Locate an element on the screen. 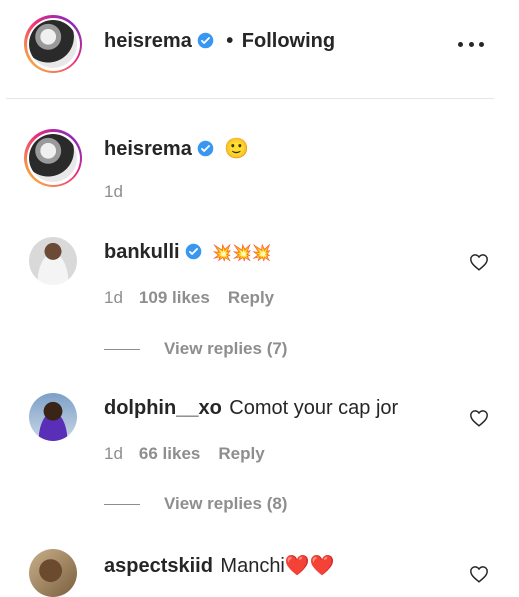 Image resolution: width=519 pixels, height=597 pixels. comment-meta: 1d 66 likes Reply is located at coordinates (184, 454).